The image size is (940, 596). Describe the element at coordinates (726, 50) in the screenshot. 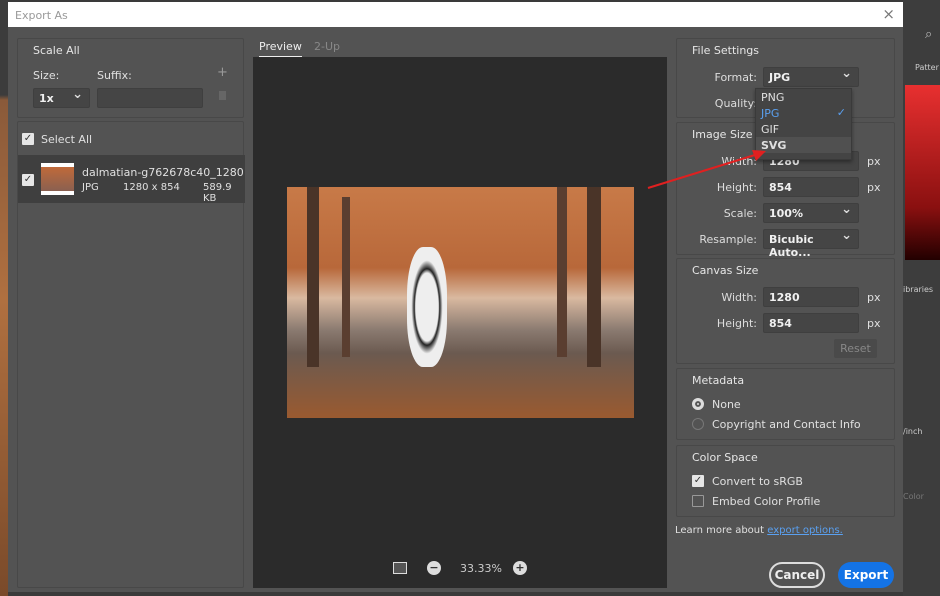

I see `file-settings-title: File Settings` at that location.